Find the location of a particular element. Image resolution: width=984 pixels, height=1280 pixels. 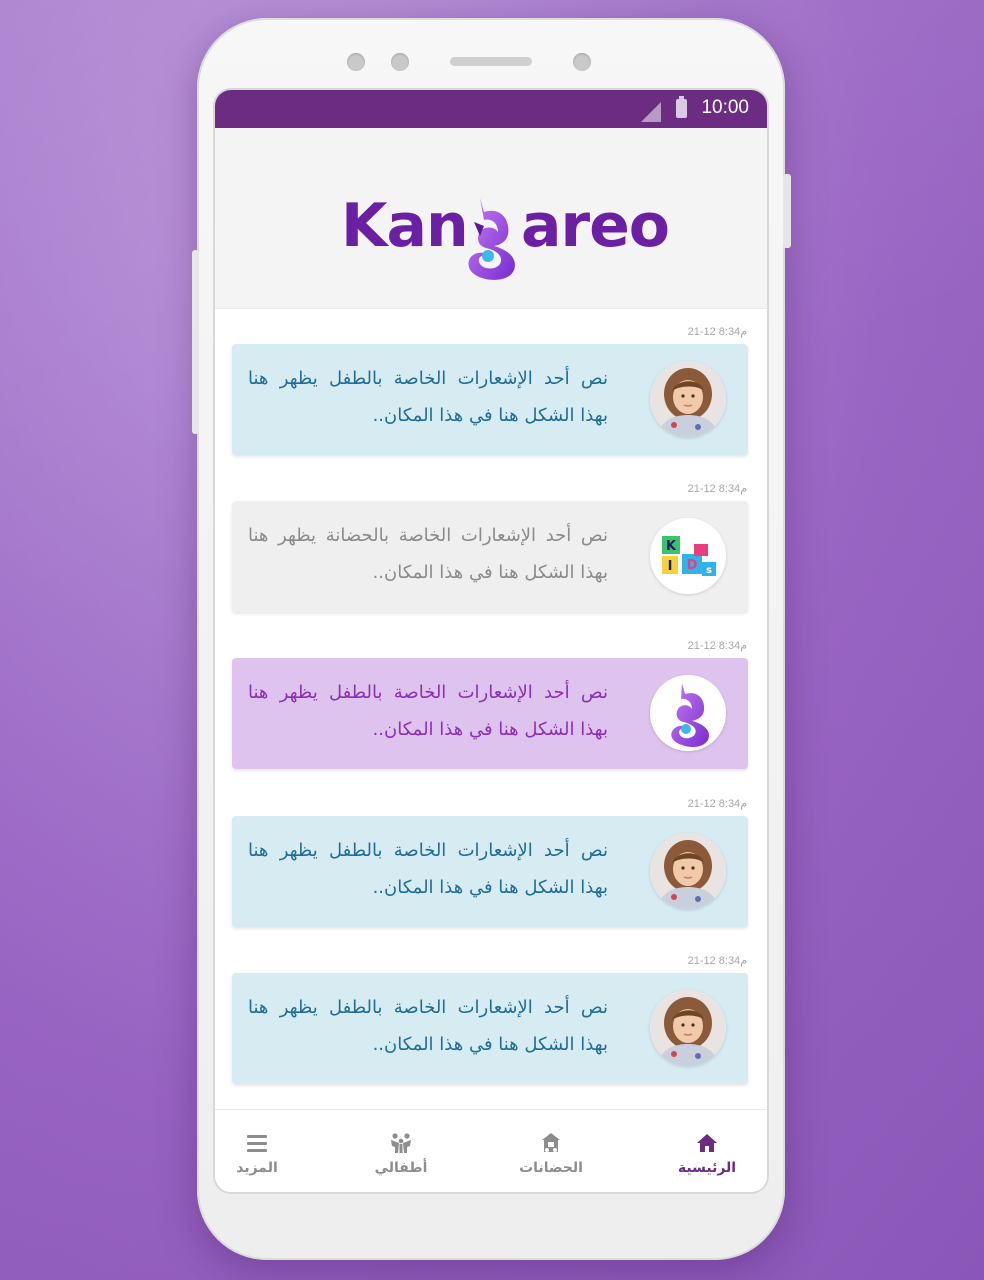

svg-text: D is located at coordinates (692, 565).